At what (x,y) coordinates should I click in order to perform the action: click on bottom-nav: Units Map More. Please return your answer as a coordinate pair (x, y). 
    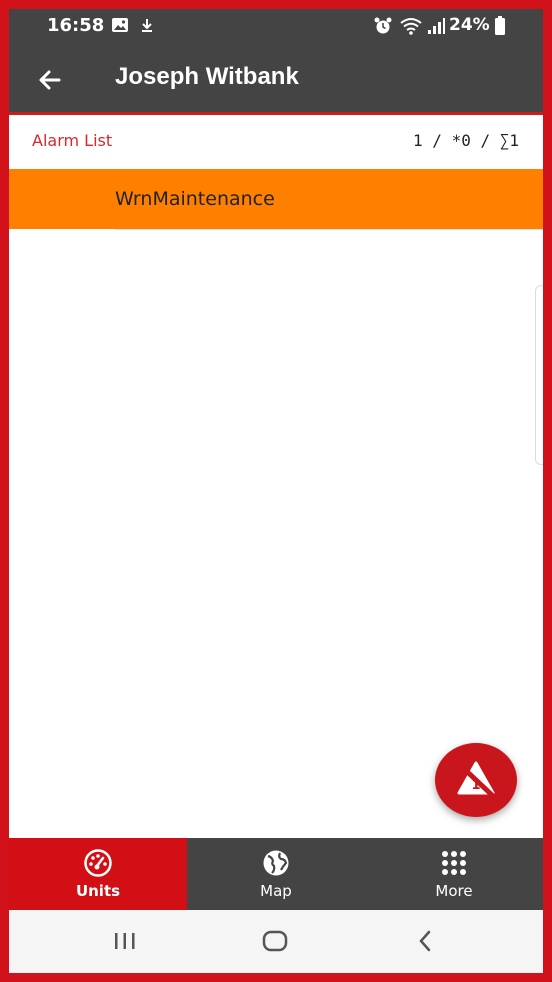
    Looking at the image, I should click on (276, 874).